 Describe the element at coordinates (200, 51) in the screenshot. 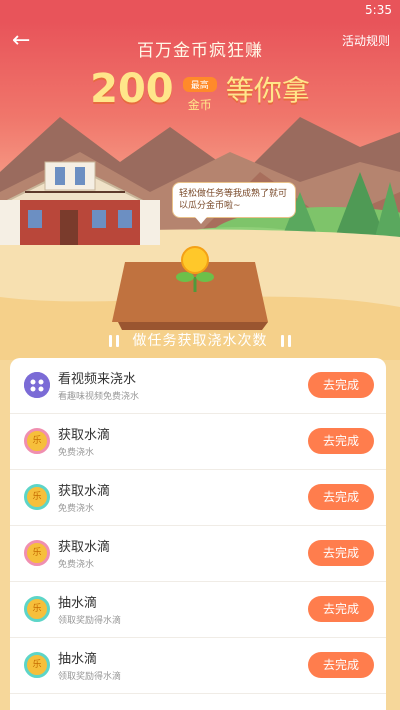

I see `page-title: 百万金币疯狂赚` at that location.